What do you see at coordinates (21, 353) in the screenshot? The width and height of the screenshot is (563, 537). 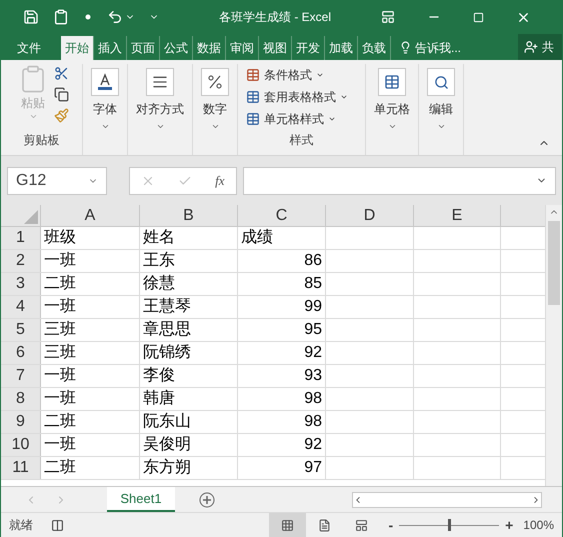 I see `row-header: 6` at bounding box center [21, 353].